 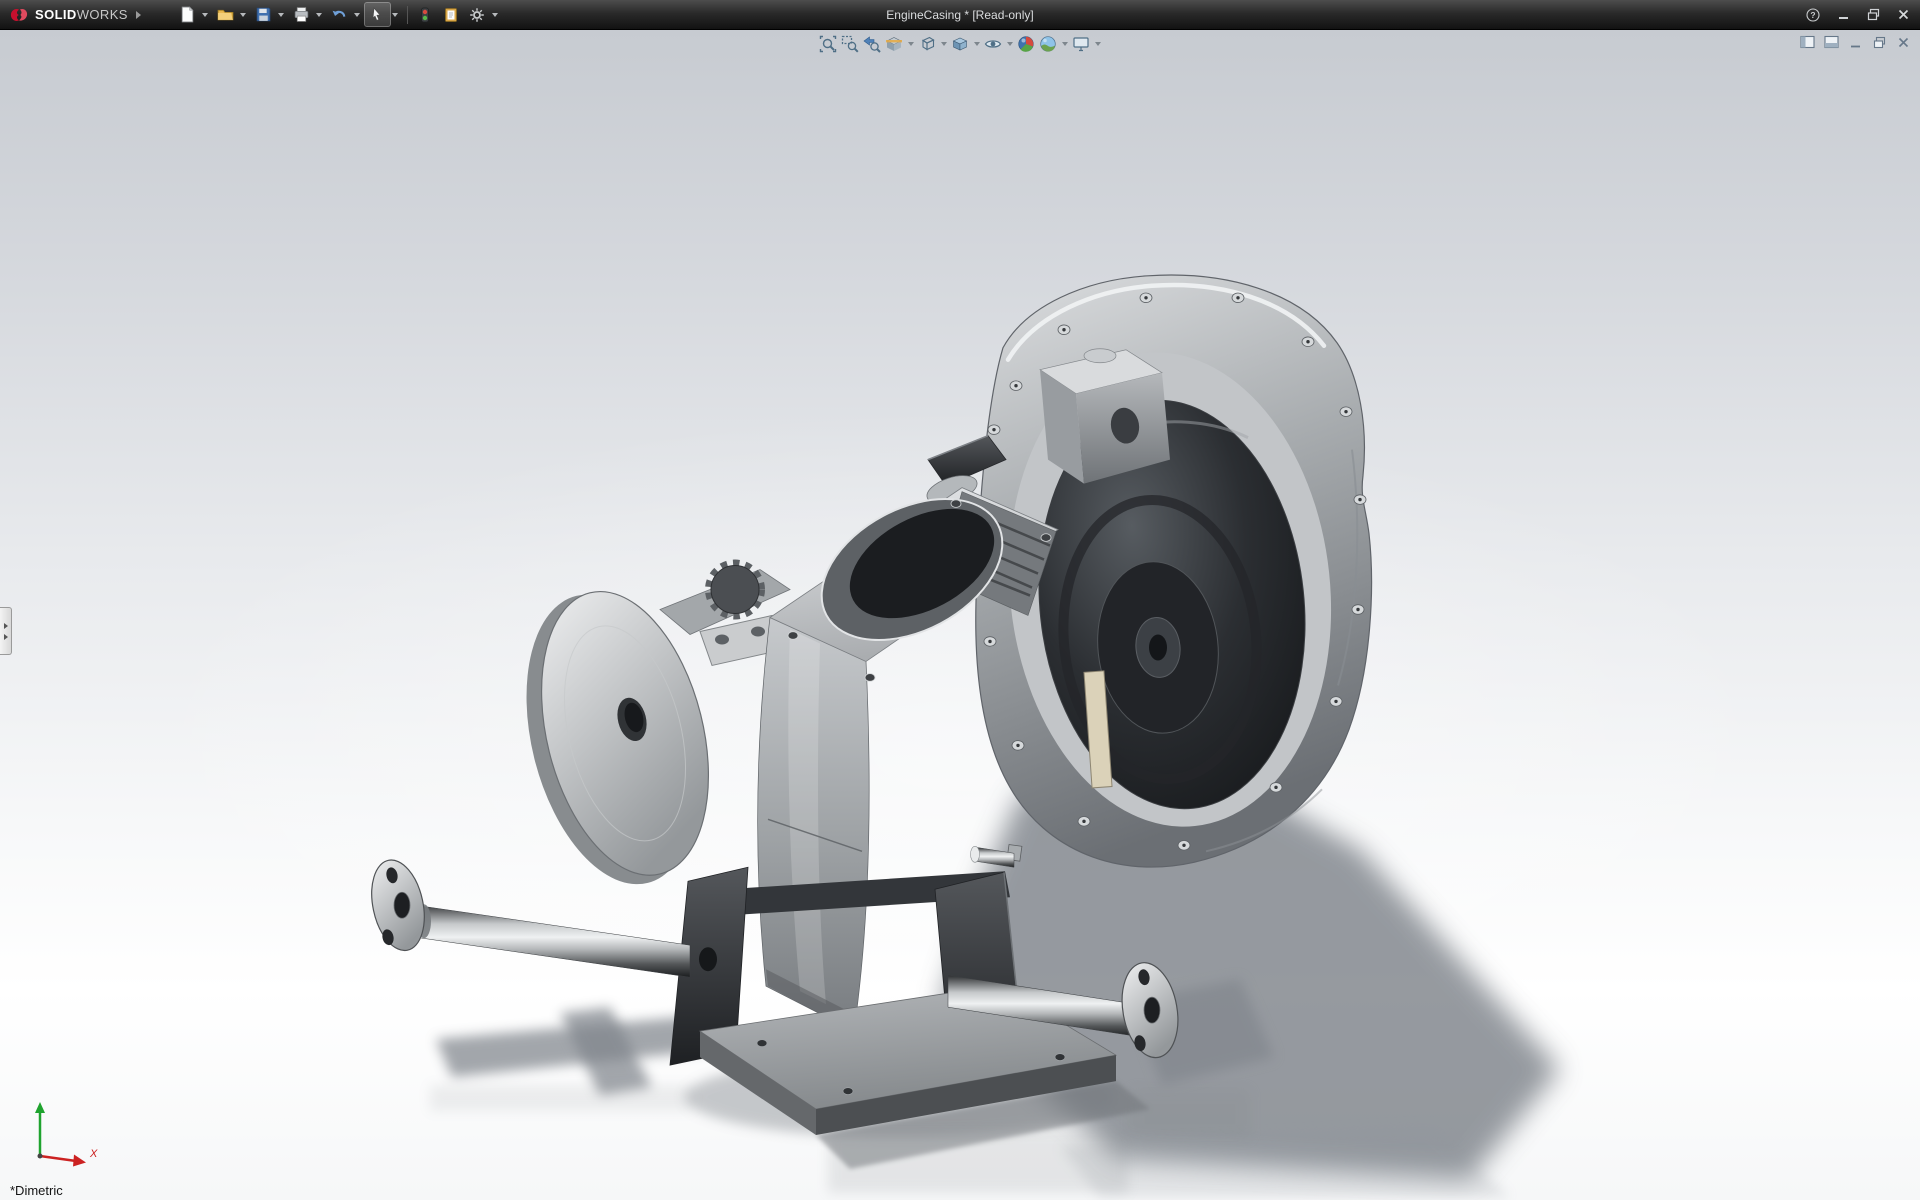 I want to click on document-window-controls, so click(x=1855, y=42).